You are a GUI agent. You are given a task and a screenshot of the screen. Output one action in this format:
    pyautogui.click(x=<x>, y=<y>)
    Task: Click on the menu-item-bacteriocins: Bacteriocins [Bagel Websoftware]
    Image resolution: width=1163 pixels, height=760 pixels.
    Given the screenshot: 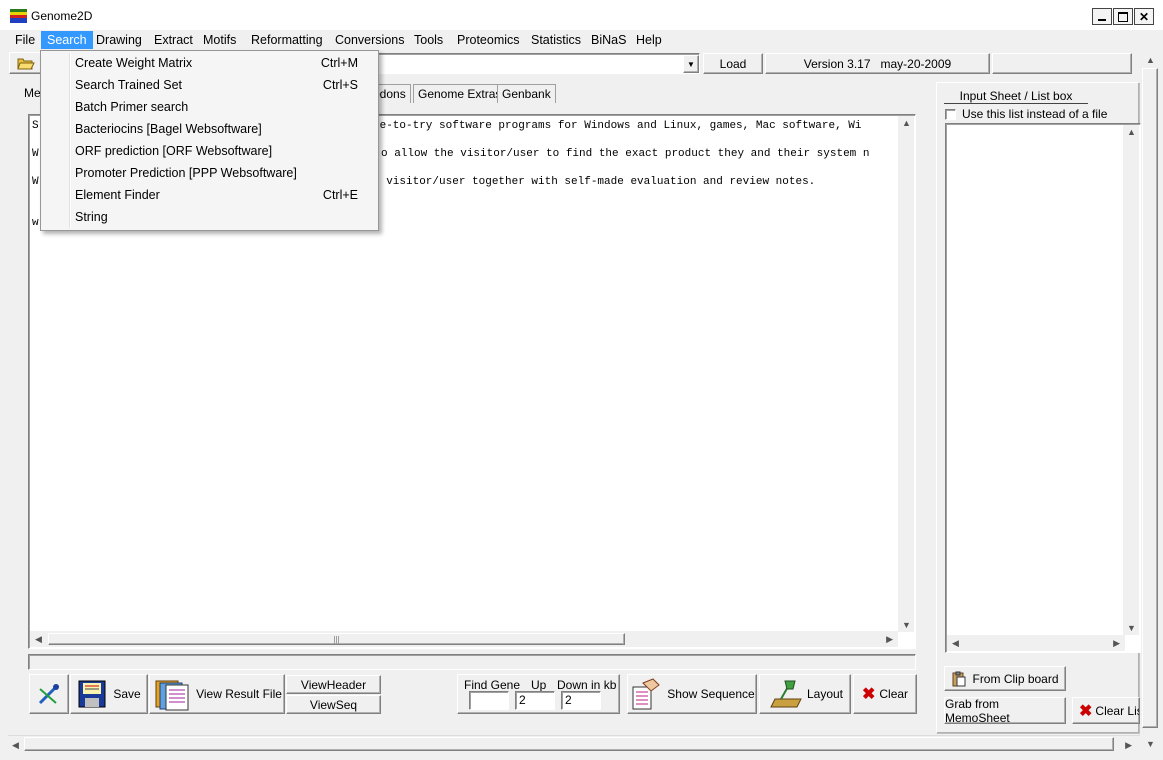 What is the action you would take?
    pyautogui.click(x=168, y=129)
    